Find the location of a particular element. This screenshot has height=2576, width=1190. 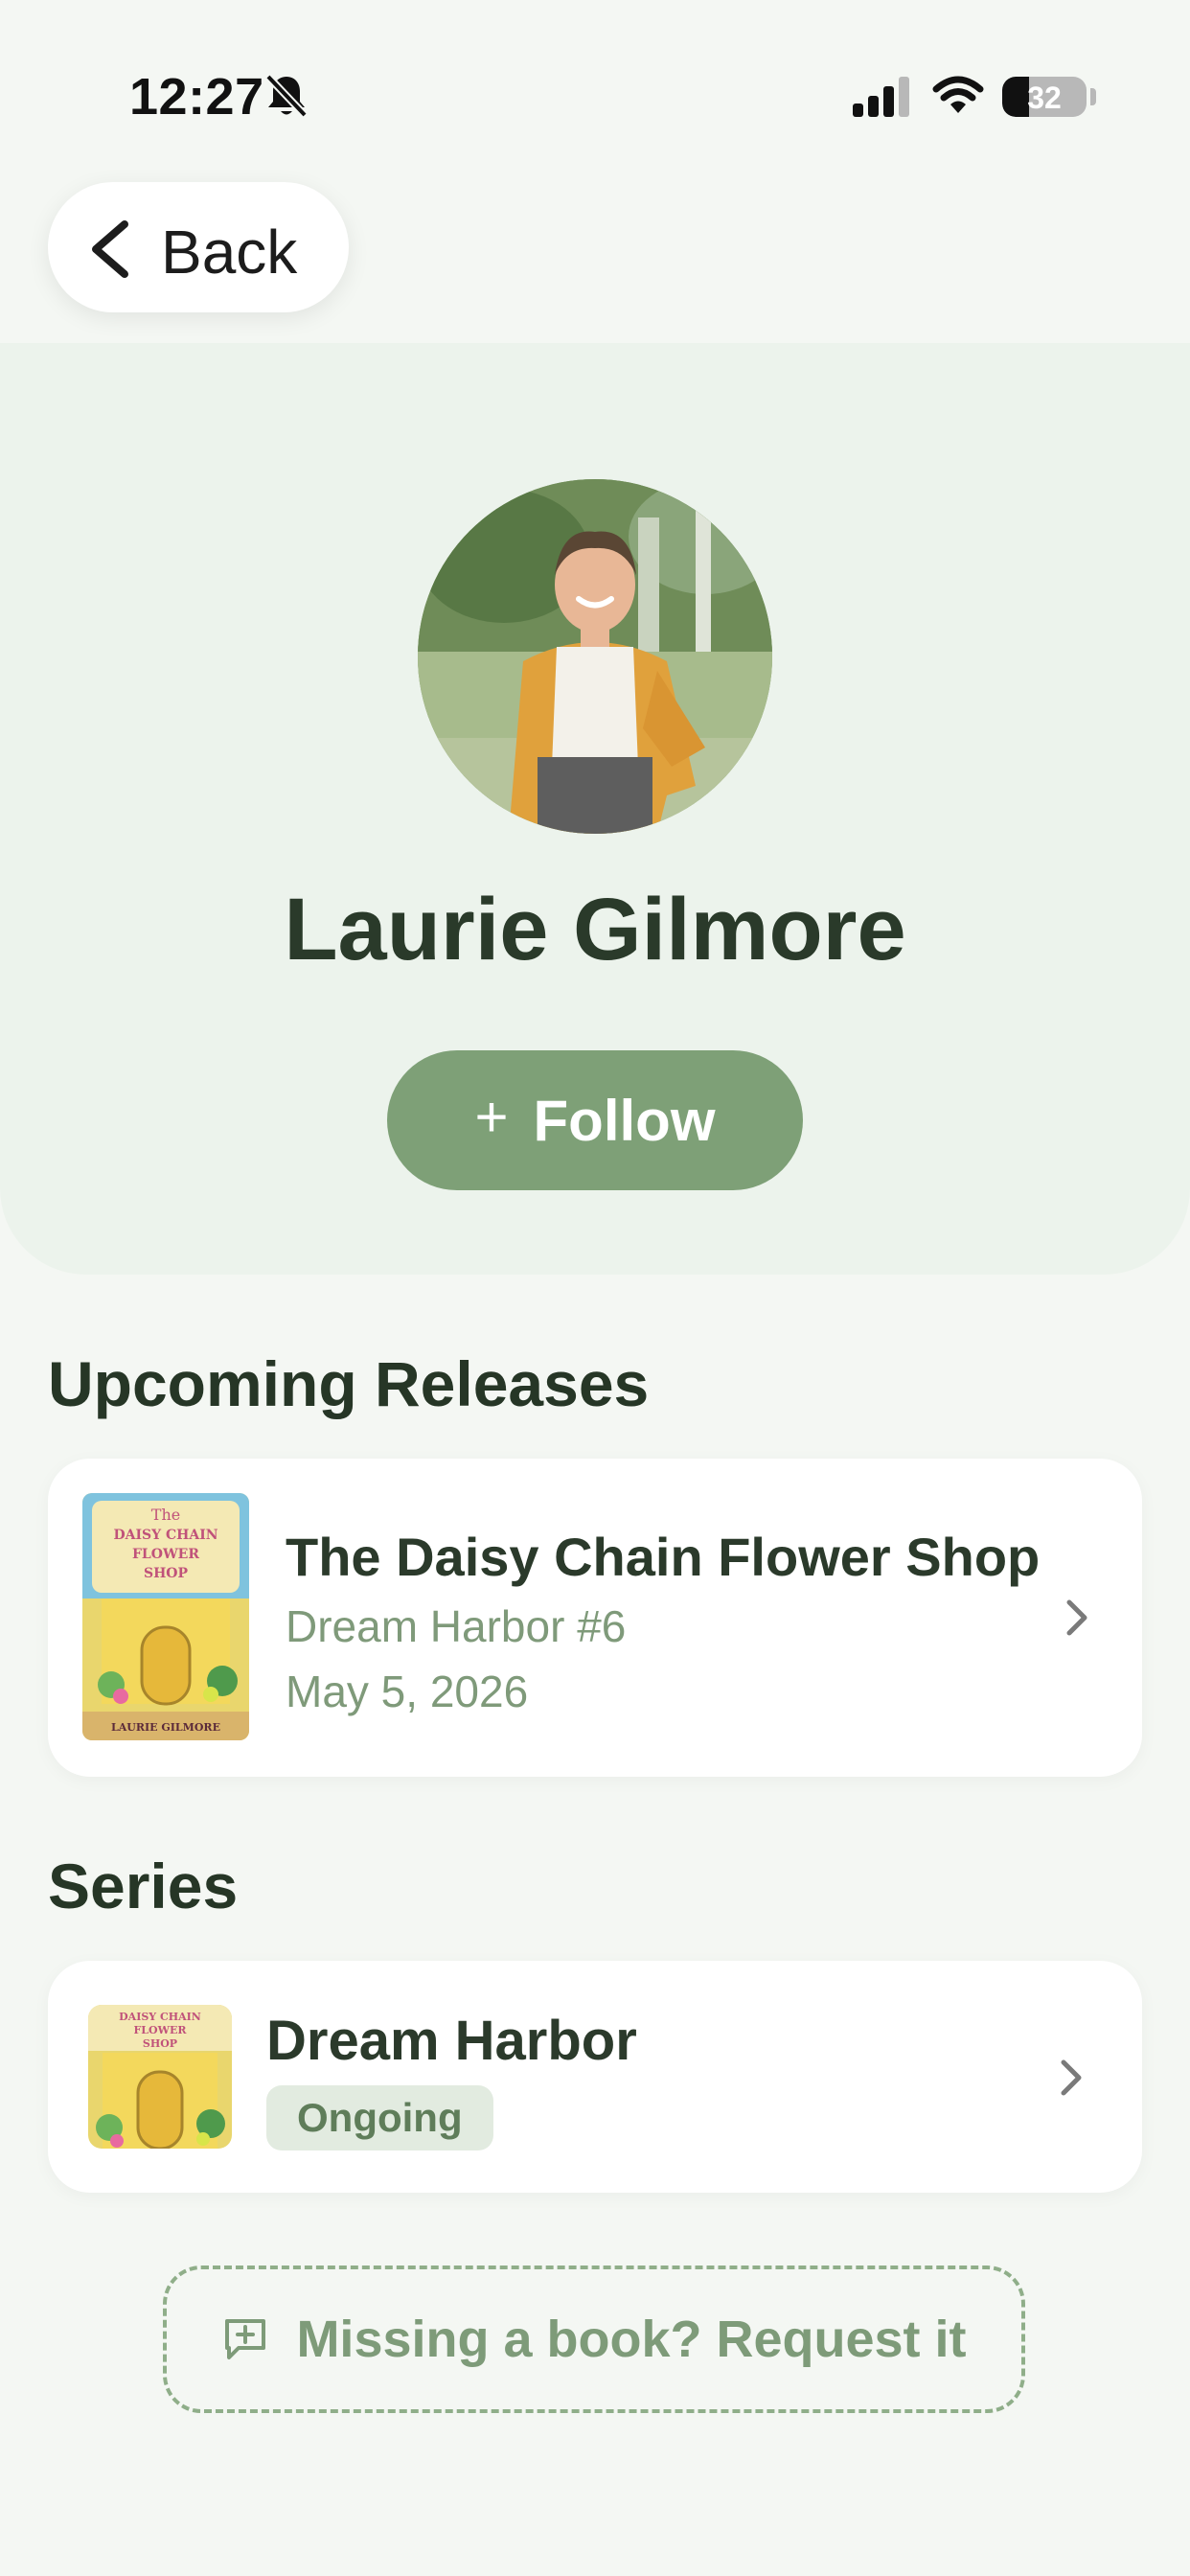

series-status-badge: Ongoing is located at coordinates (380, 2117).